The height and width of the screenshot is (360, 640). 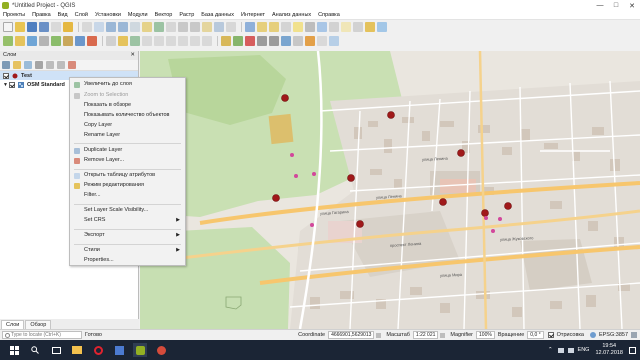 What do you see at coordinates (370, 27) in the screenshot?
I see `label-icon` at bounding box center [370, 27].